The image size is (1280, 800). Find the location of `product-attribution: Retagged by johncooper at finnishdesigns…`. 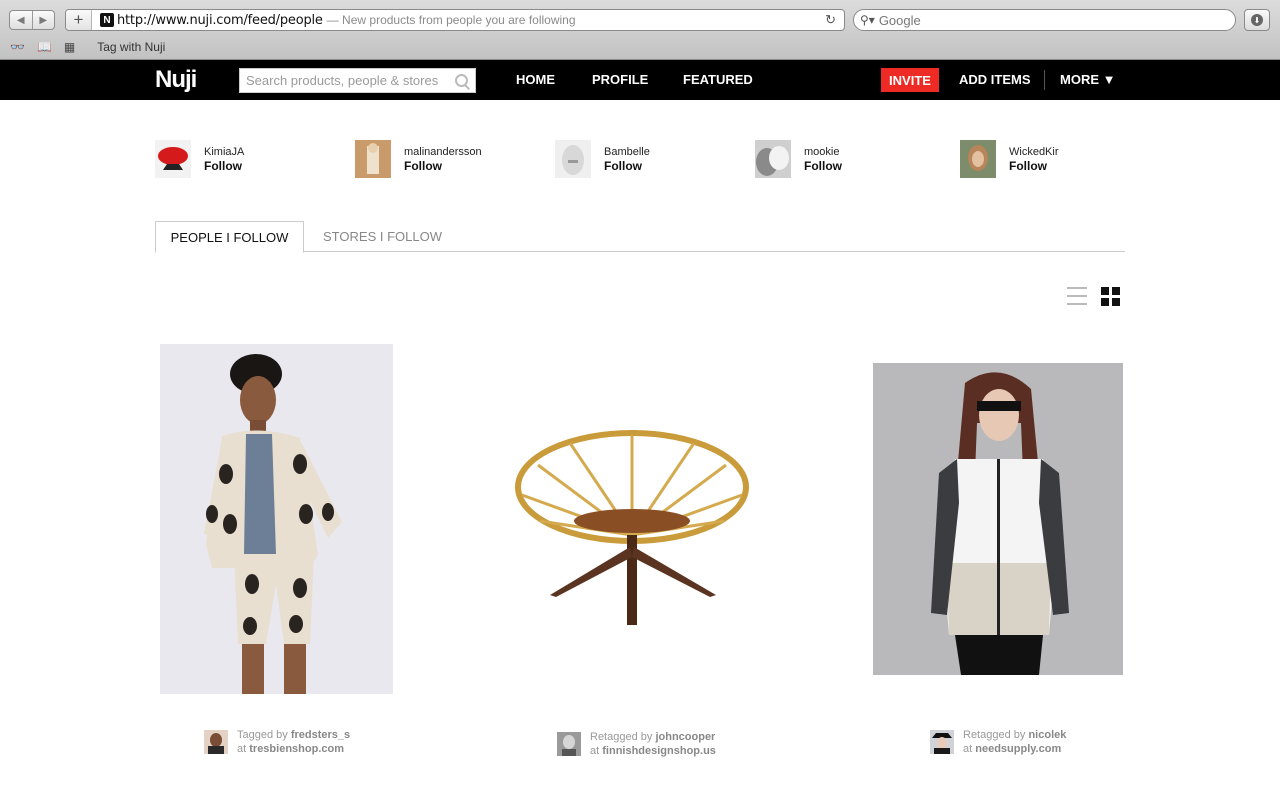

product-attribution: Retagged by johncooper at finnishdesigns… is located at coordinates (636, 744).